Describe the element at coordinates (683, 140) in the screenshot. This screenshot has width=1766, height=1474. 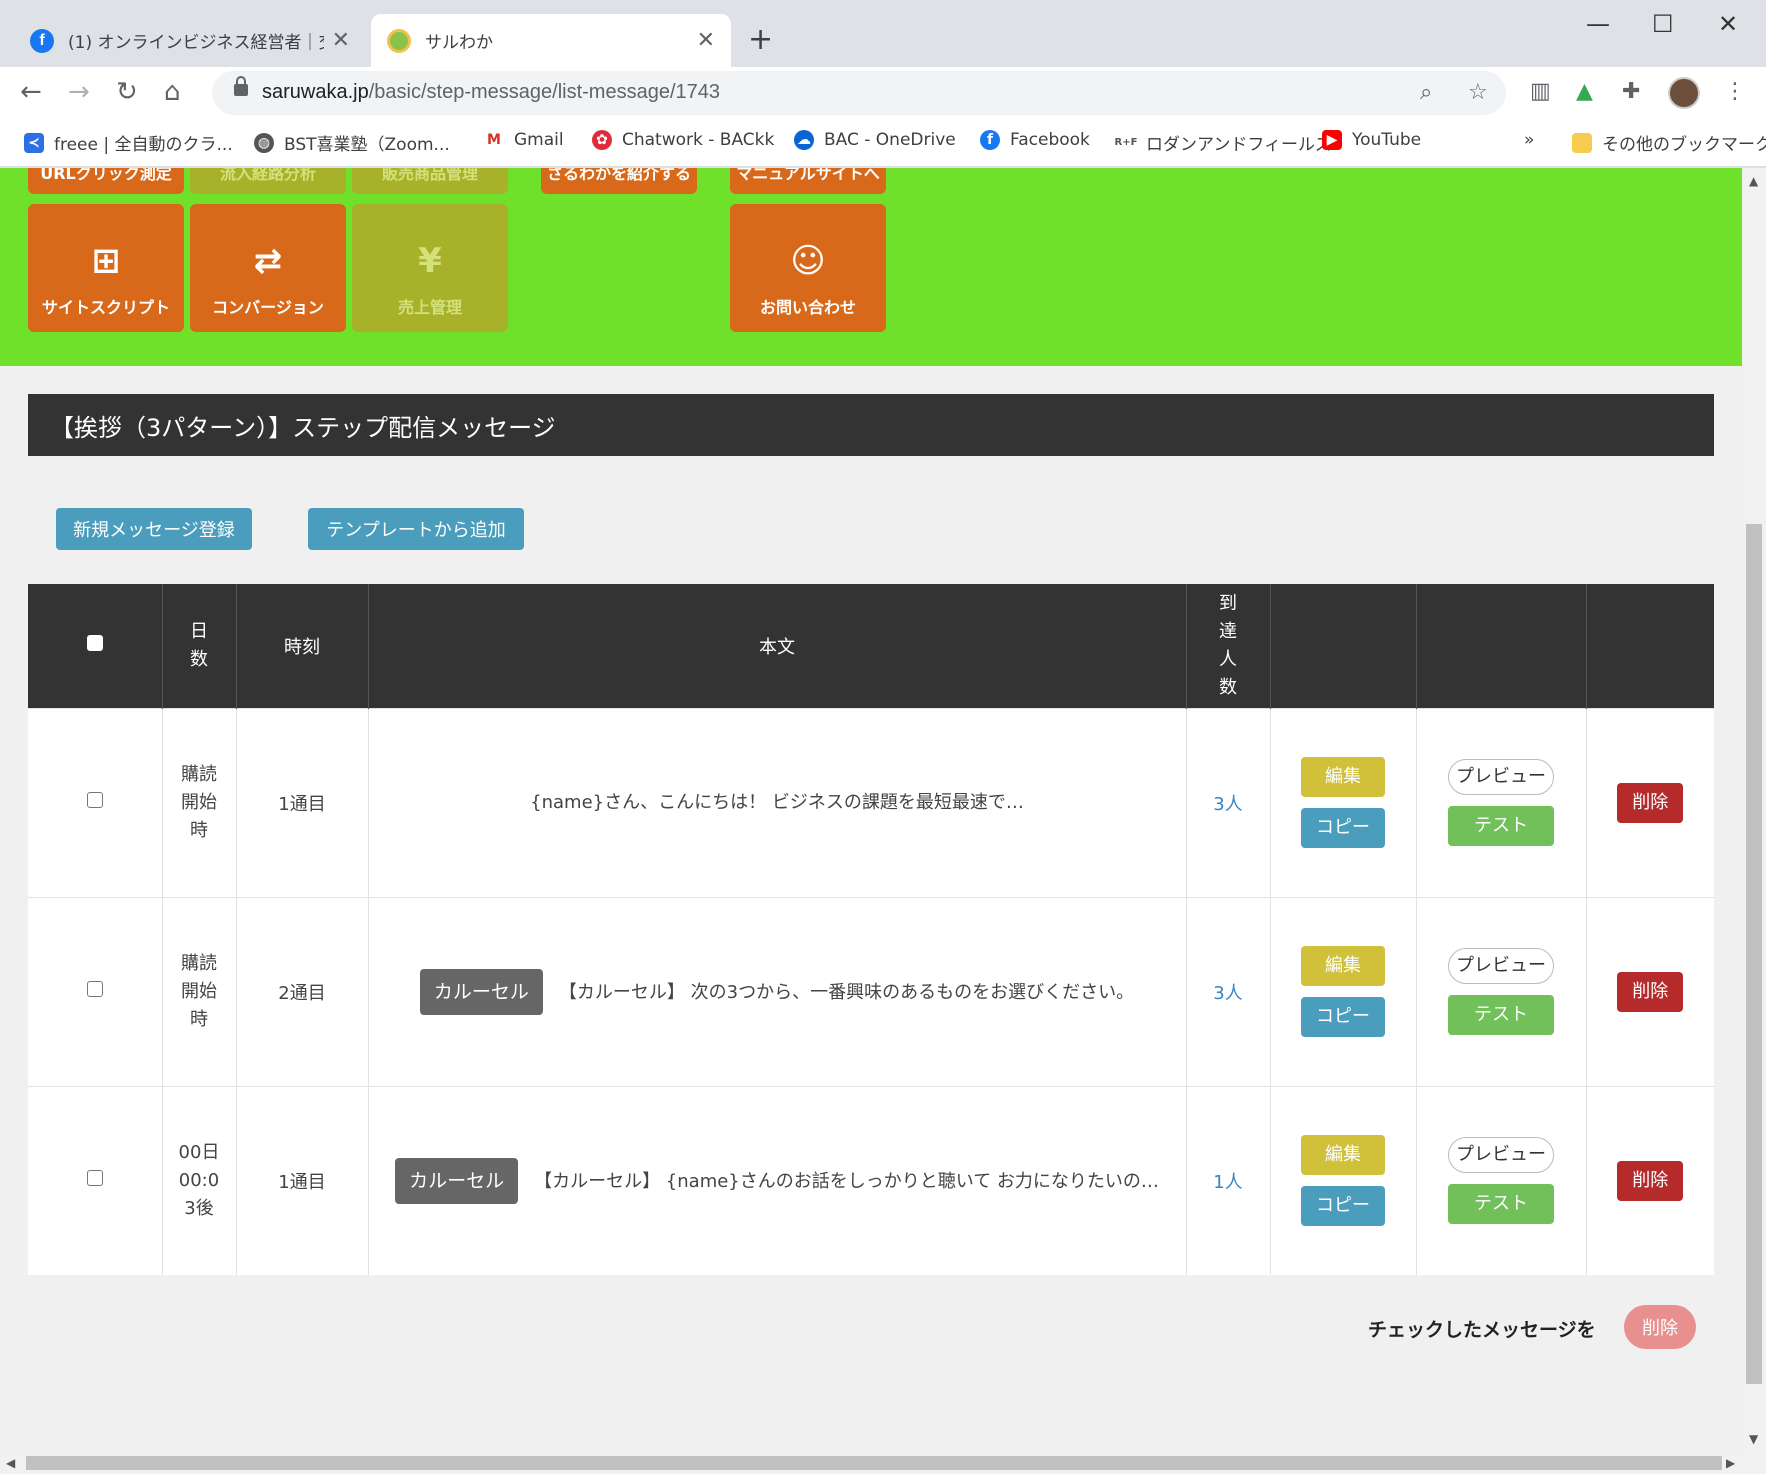
I see `bookmark-chatwork: ✿ Chatwork - BACkk` at that location.